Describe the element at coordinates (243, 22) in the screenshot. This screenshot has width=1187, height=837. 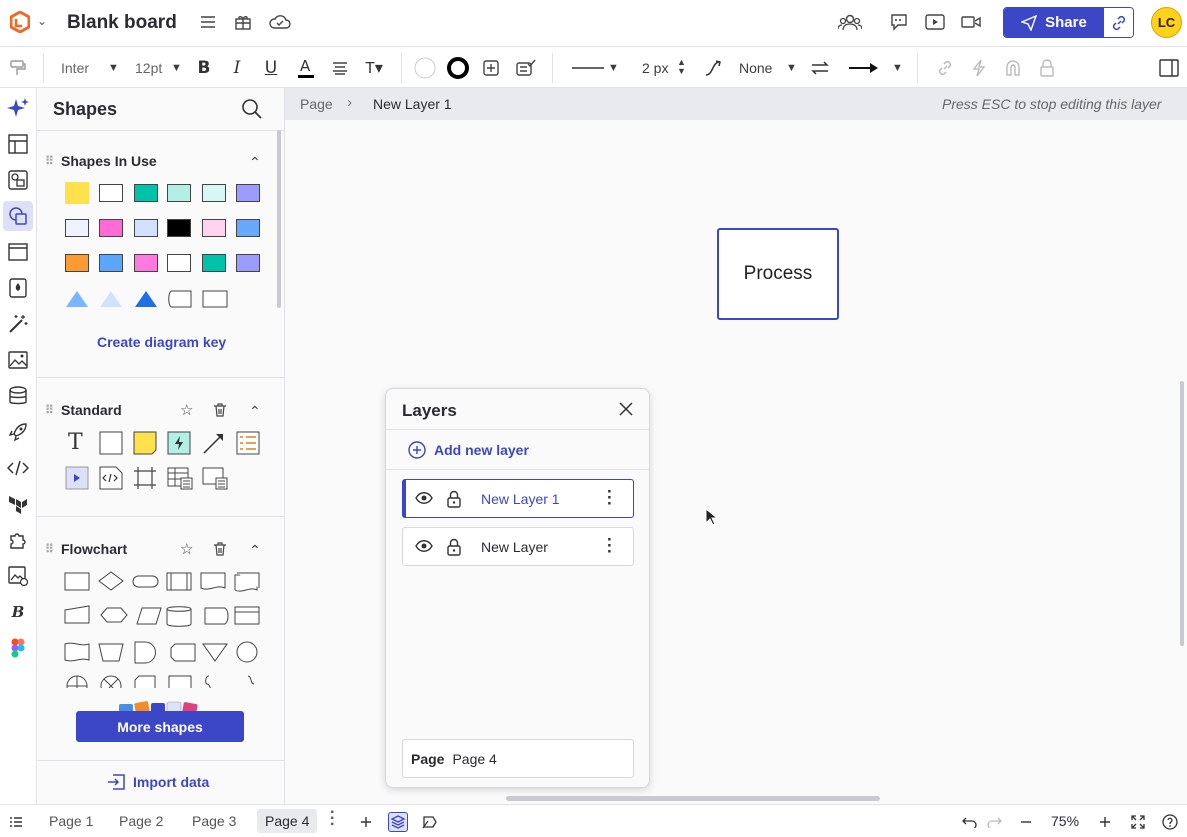
I see `gift-icon` at that location.